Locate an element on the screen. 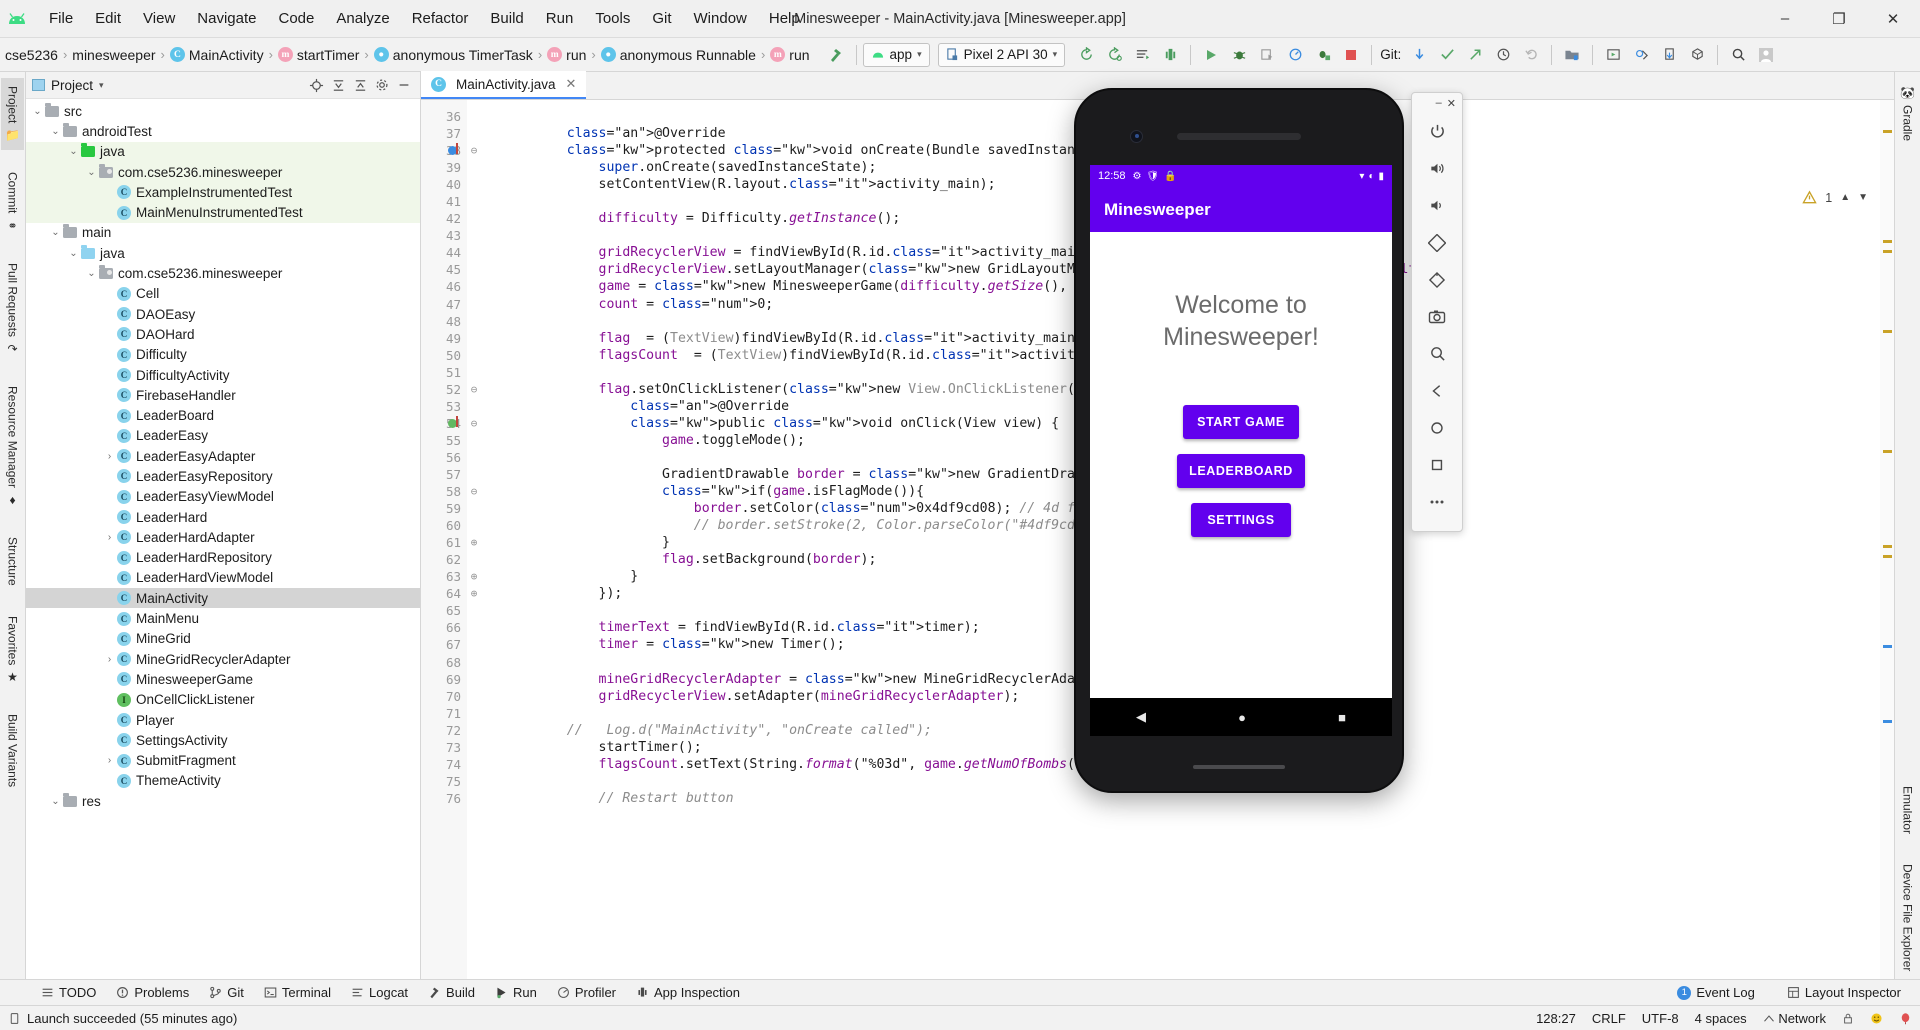 The width and height of the screenshot is (1920, 1030). file-encoding: UTF-8 is located at coordinates (1660, 1018).